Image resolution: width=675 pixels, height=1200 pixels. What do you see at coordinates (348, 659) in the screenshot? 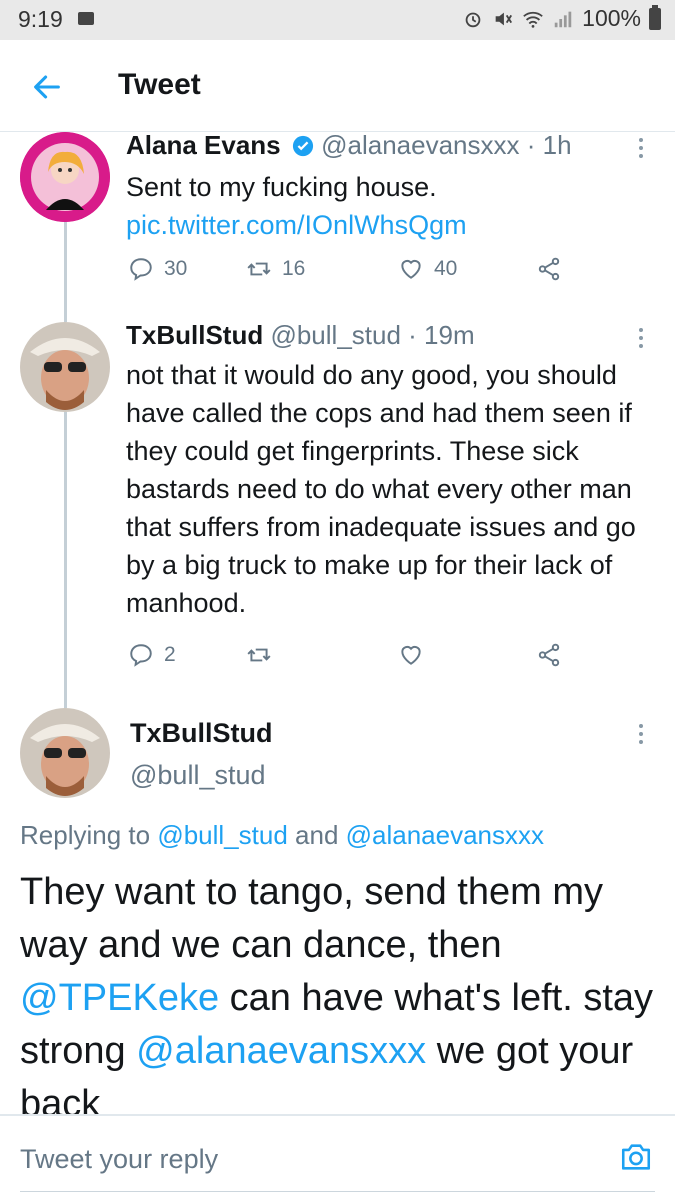
I see `tweet-actions: 2` at bounding box center [348, 659].